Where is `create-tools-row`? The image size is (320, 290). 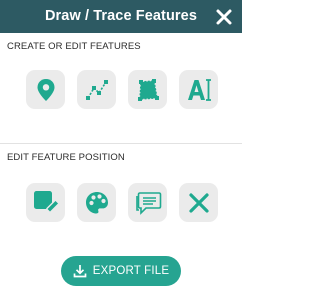 create-tools-row is located at coordinates (122, 89).